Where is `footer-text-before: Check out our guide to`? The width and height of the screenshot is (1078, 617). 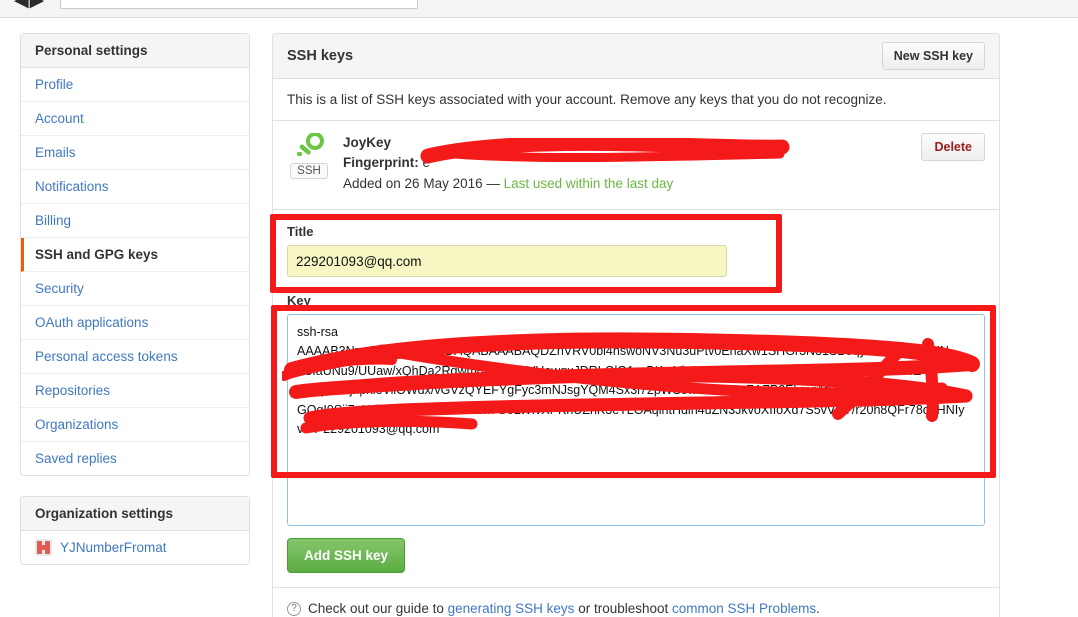
footer-text-before: Check out our guide to is located at coordinates (376, 609).